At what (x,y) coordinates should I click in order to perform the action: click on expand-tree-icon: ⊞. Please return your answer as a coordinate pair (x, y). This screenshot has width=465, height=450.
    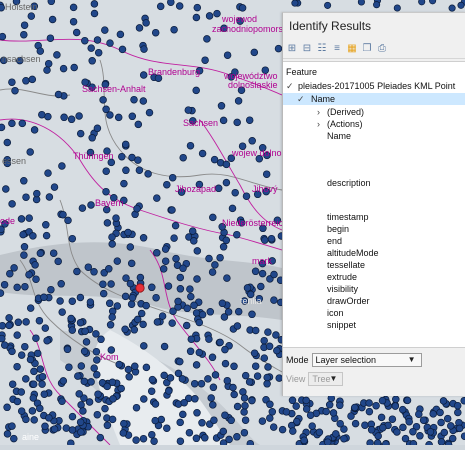
    Looking at the image, I should click on (292, 49).